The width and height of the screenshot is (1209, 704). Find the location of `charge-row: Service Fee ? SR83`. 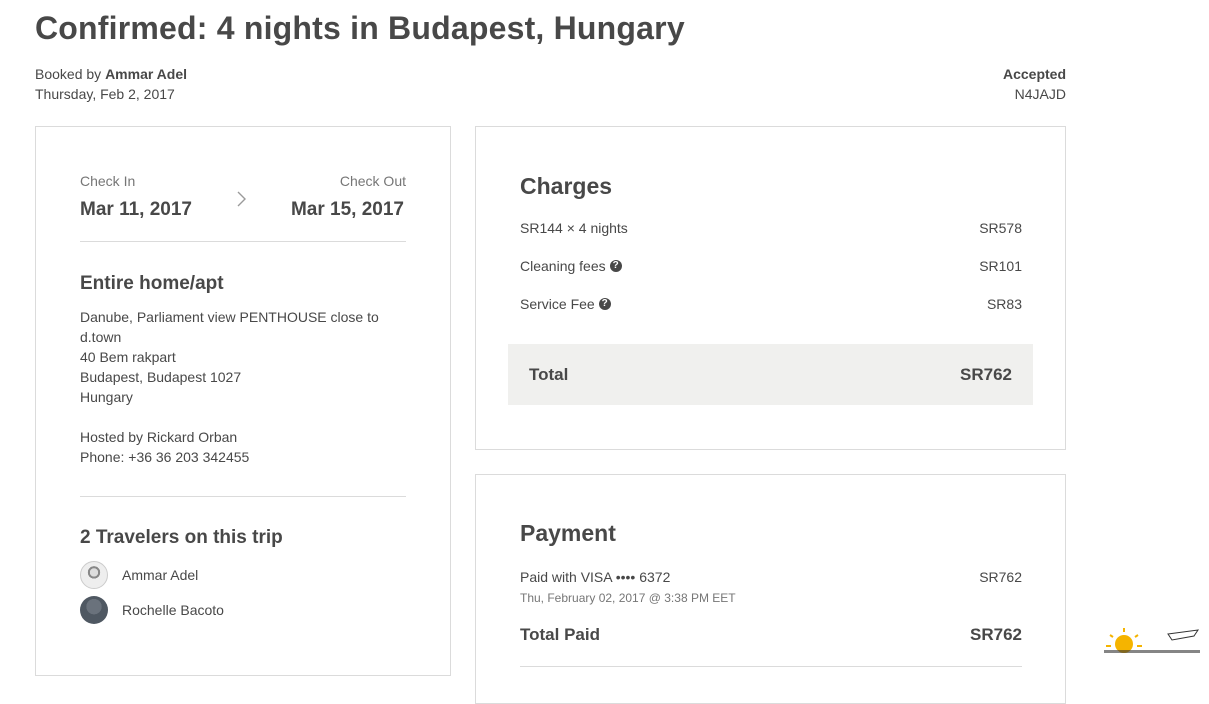

charge-row: Service Fee ? SR83 is located at coordinates (771, 304).